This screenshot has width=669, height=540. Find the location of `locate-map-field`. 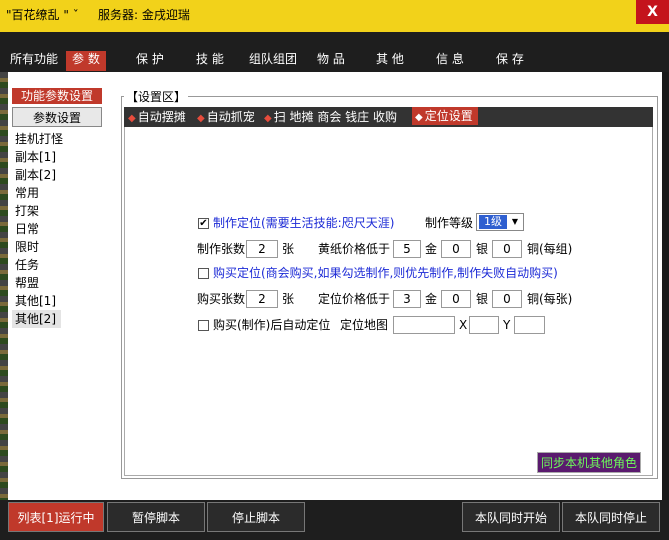

locate-map-field is located at coordinates (424, 325).